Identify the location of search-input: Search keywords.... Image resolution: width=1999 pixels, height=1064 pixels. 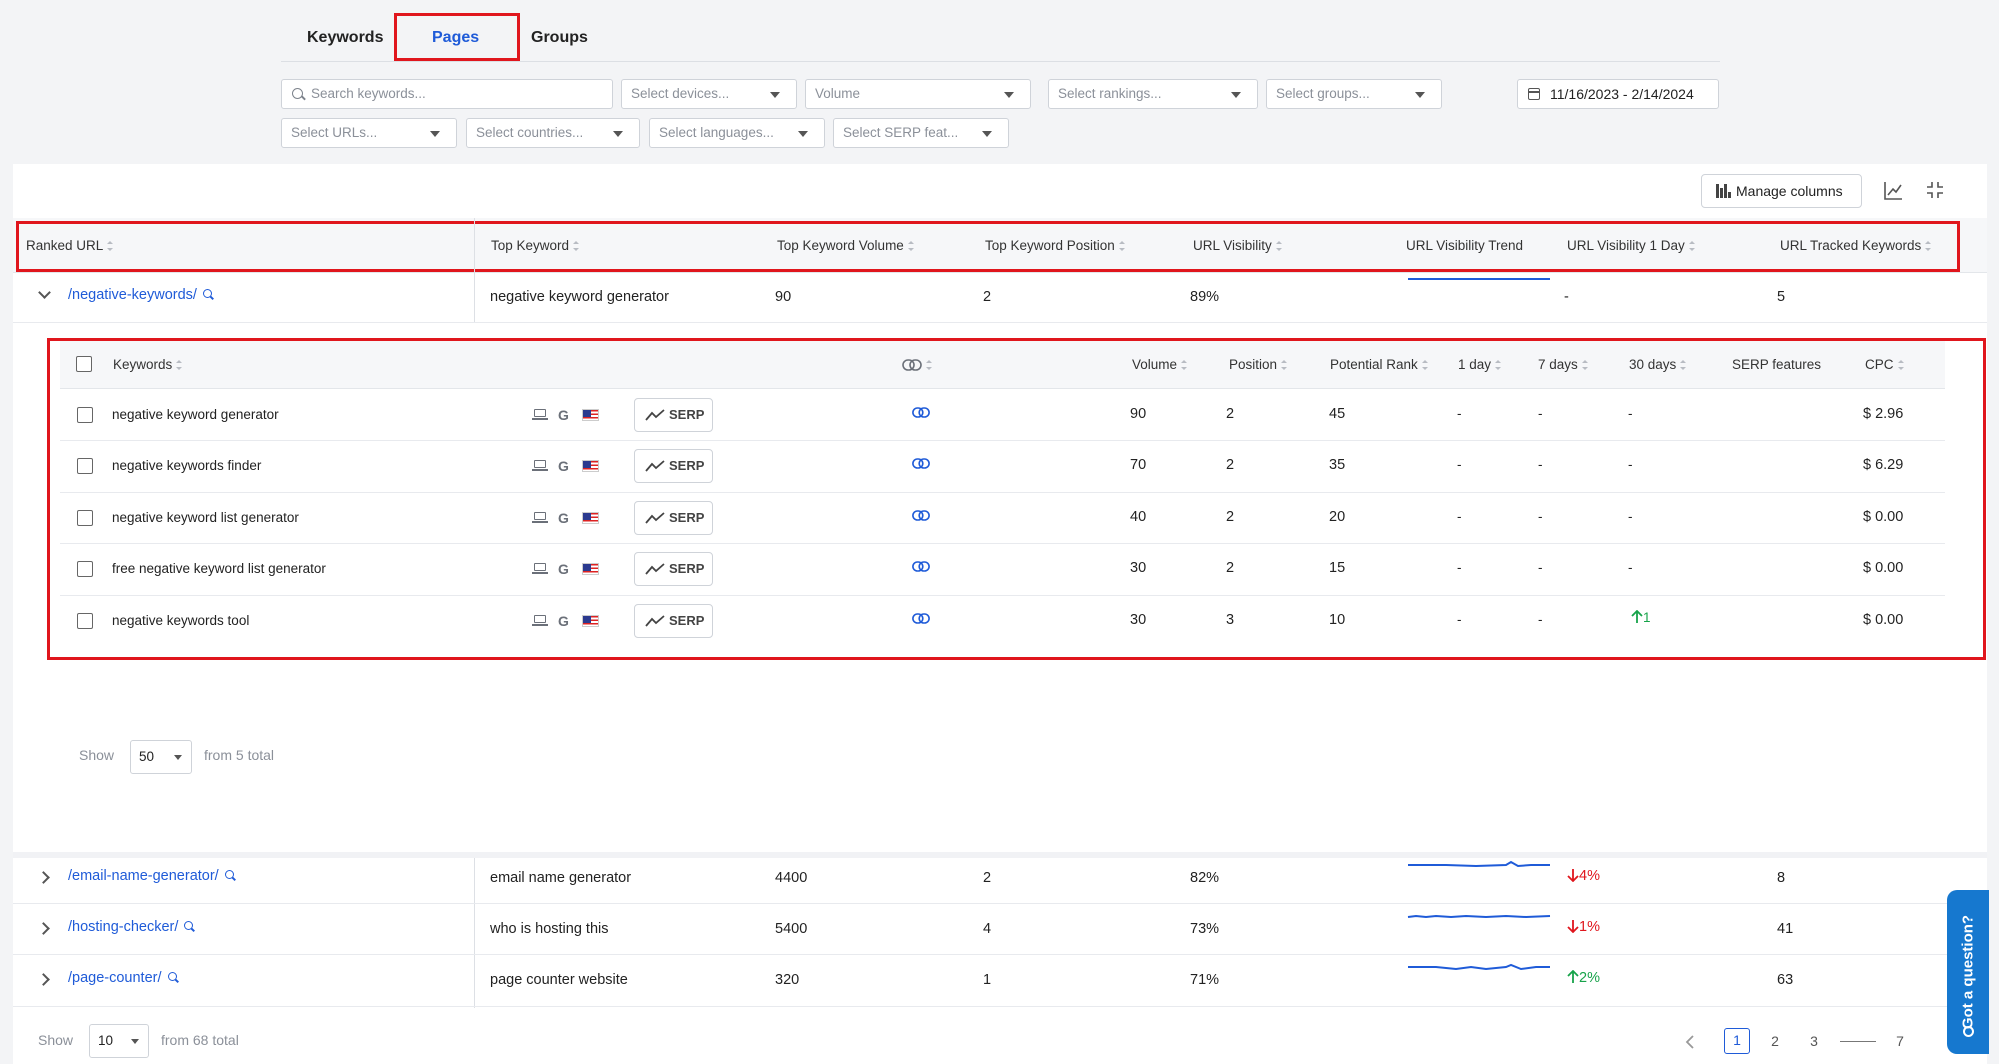
(447, 94).